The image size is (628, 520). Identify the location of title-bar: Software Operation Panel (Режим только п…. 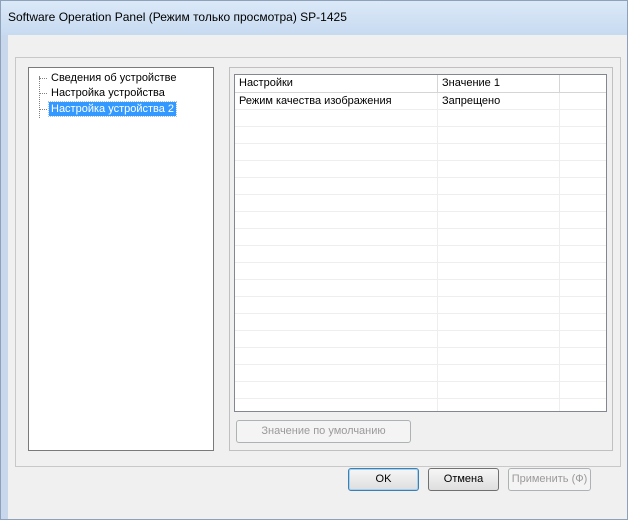
(314, 18).